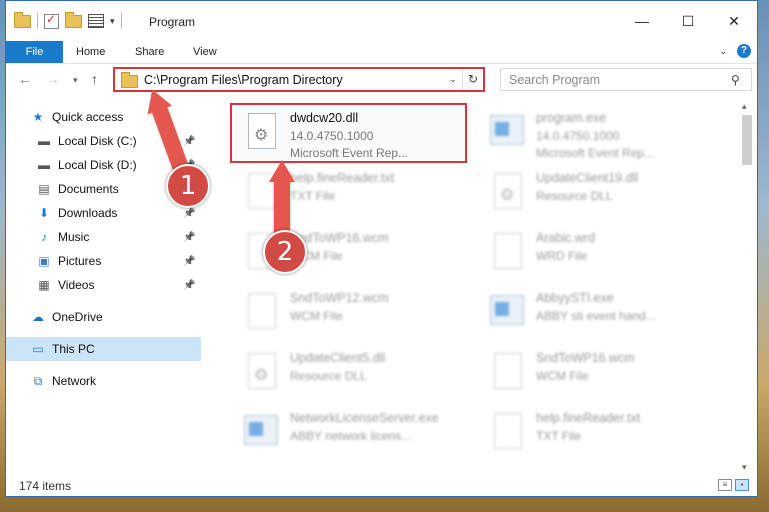 Image resolution: width=769 pixels, height=512 pixels. Describe the element at coordinates (744, 51) in the screenshot. I see `help-icon: ?` at that location.